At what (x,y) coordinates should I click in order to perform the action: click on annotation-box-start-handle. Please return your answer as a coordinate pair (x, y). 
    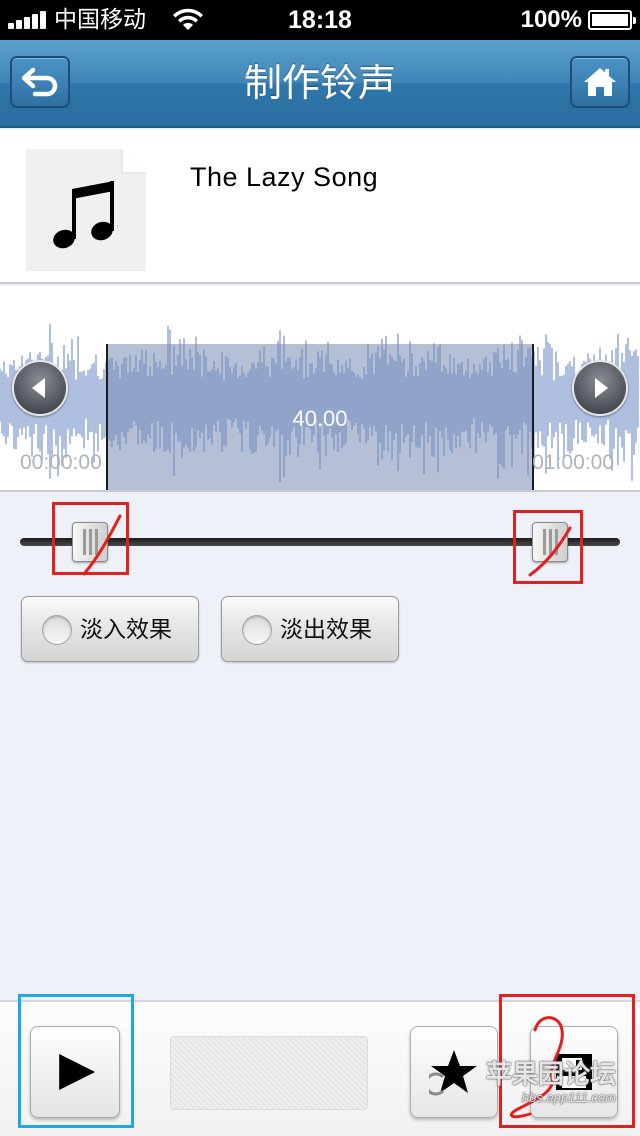
    Looking at the image, I should click on (90, 538).